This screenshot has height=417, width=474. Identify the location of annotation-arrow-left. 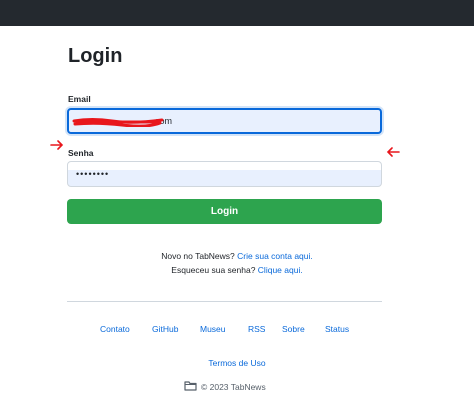
(57, 145).